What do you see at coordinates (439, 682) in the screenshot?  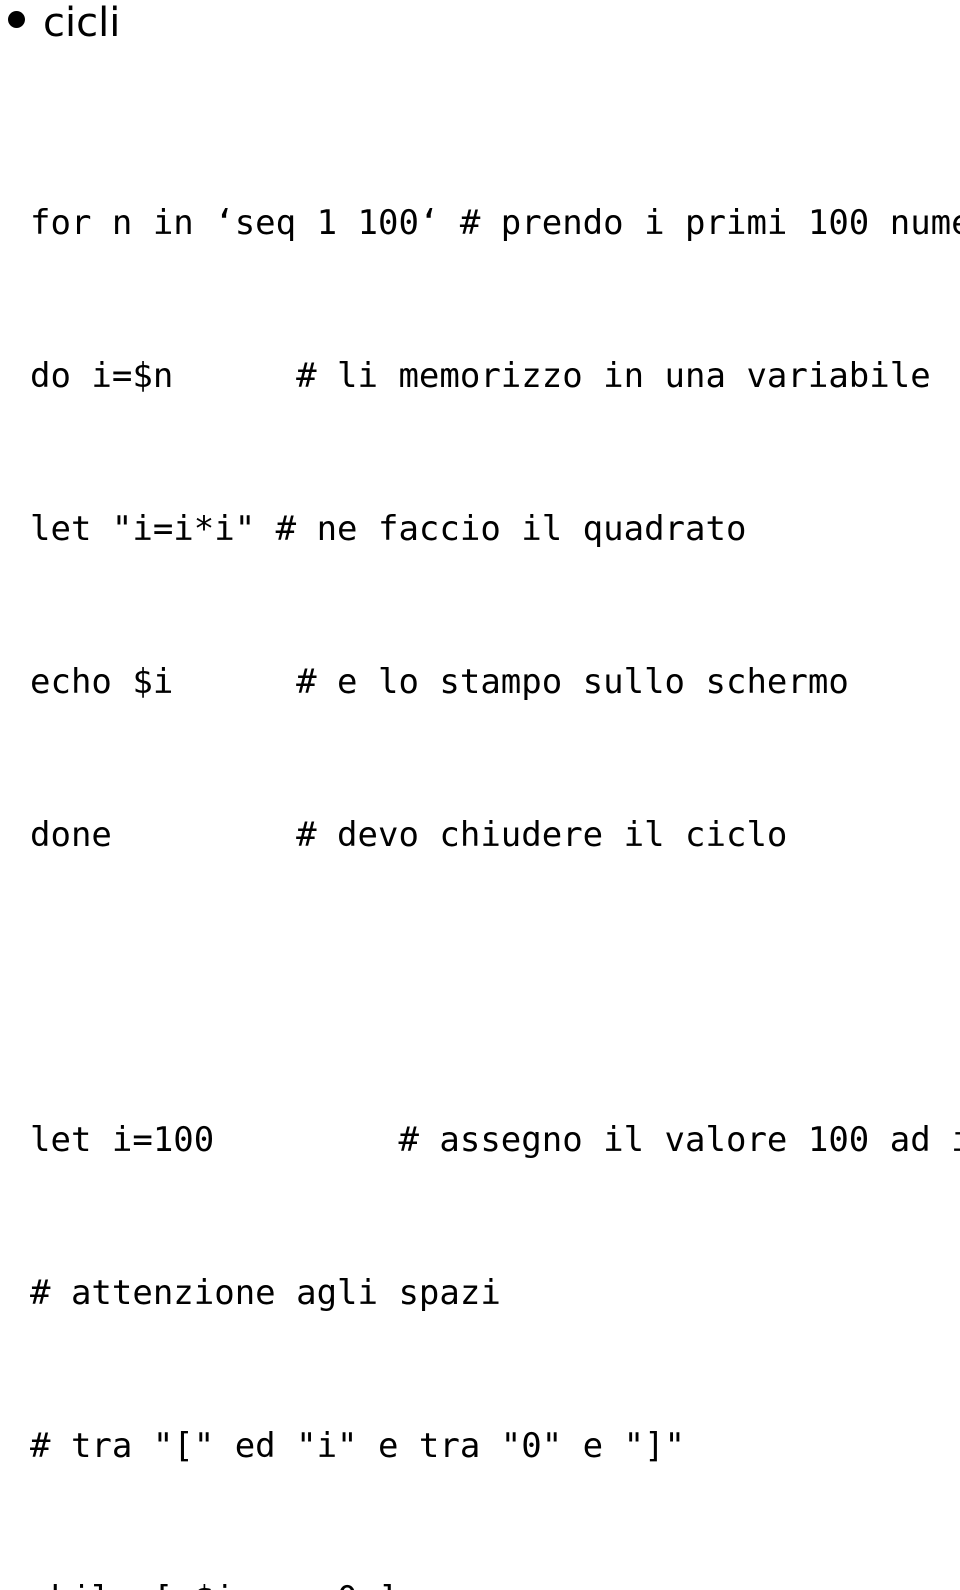 I see `code-line: echo $i # e lo stampo sullo schermo` at bounding box center [439, 682].